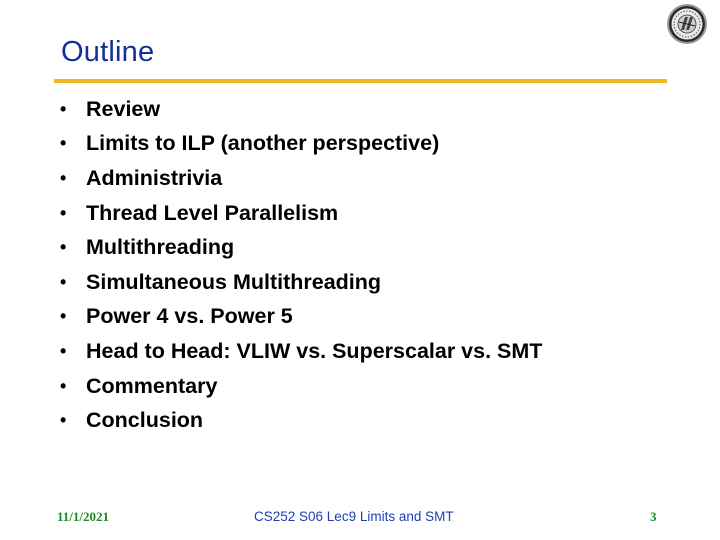  Describe the element at coordinates (301, 420) in the screenshot. I see `outline-item: • Conclusion` at that location.